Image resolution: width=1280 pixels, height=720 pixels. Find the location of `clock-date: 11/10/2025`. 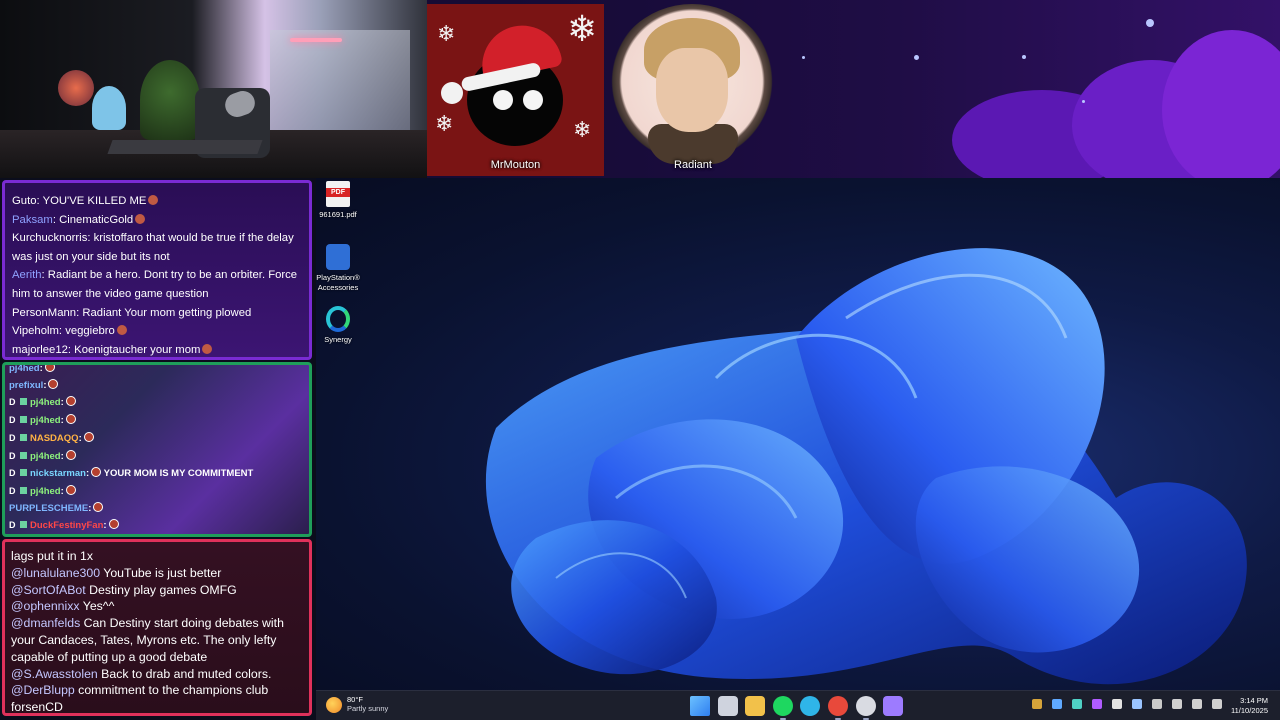

clock-date: 11/10/2025 is located at coordinates (1249, 710).